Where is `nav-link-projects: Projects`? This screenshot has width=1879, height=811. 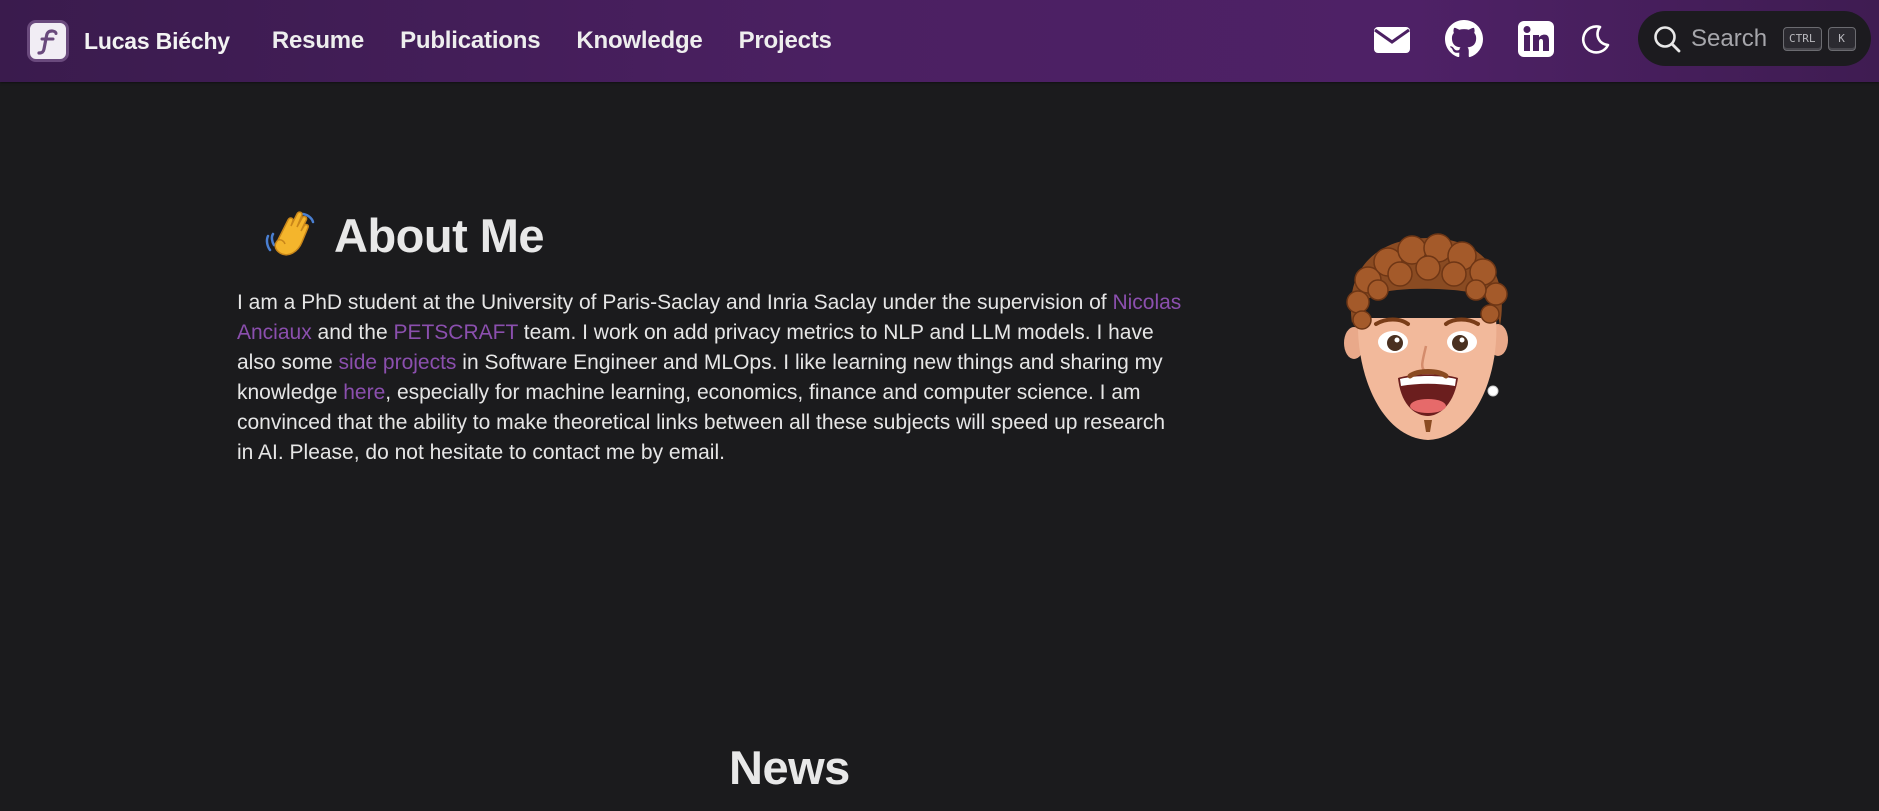
nav-link-projects: Projects is located at coordinates (785, 41).